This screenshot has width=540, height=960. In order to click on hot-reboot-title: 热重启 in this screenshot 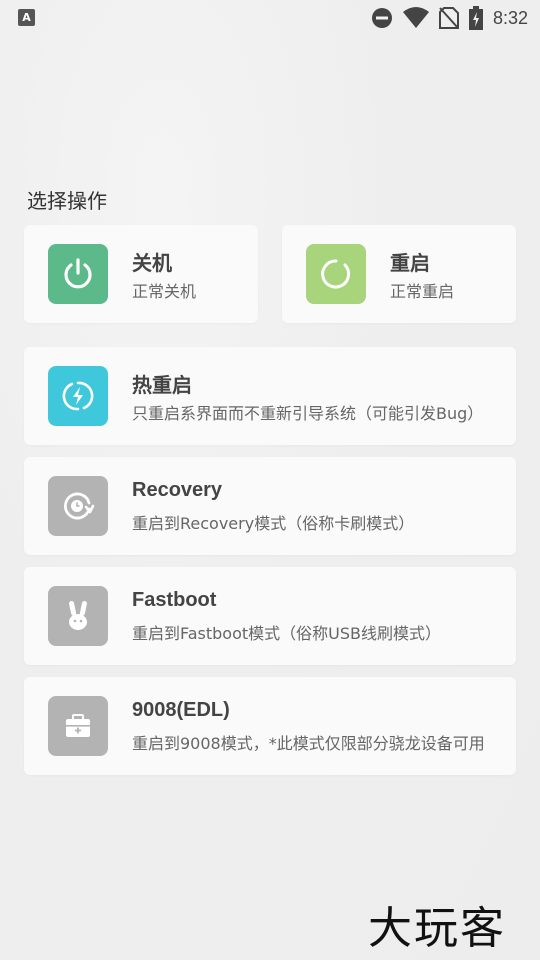, I will do `click(162, 386)`.